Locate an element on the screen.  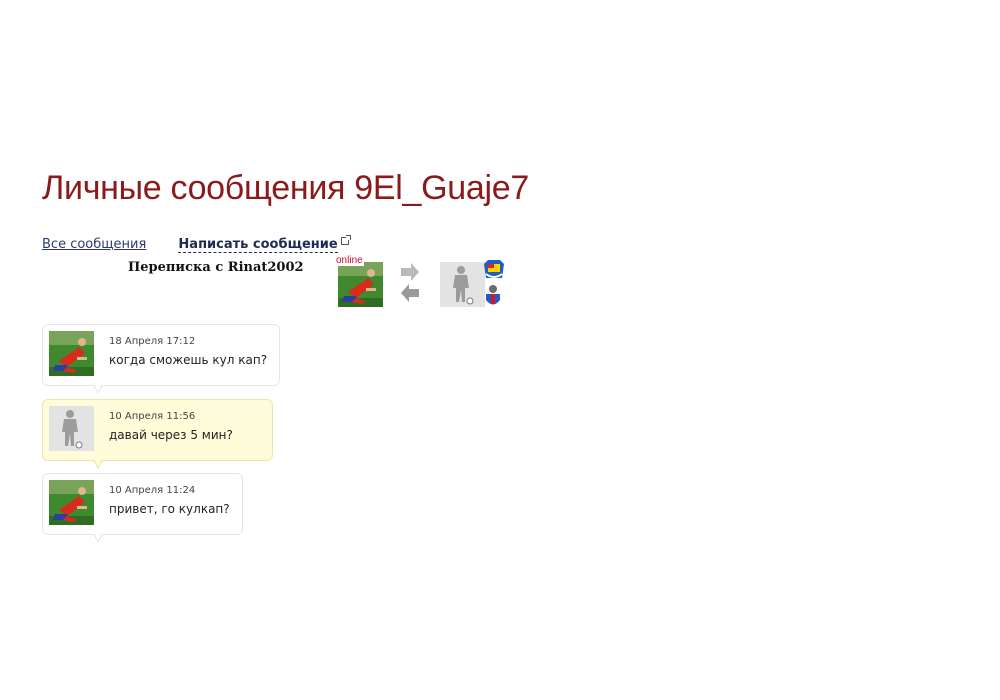
message-nav: Все сообщения Написать сообщение is located at coordinates (196, 244).